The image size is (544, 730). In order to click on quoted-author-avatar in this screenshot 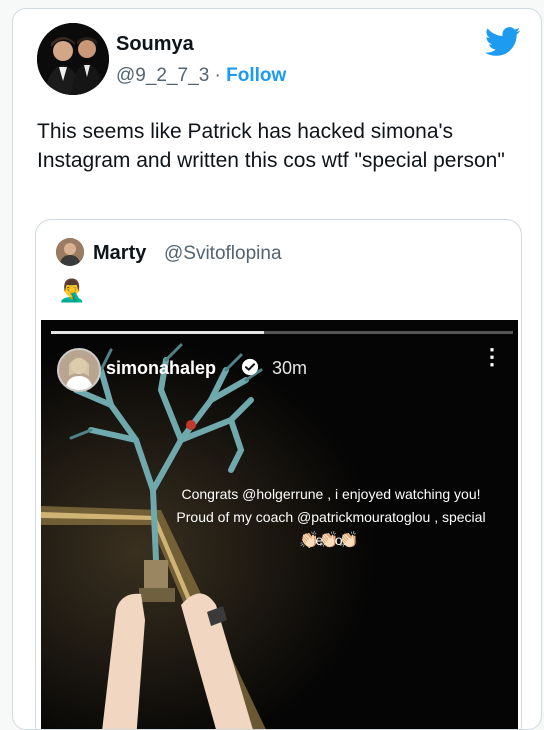, I will do `click(70, 252)`.